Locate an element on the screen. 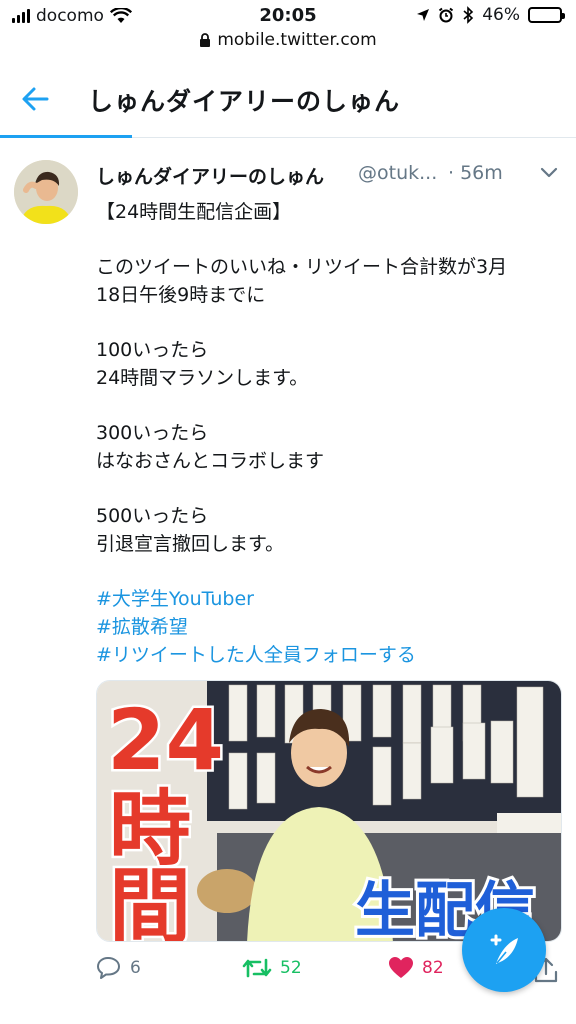  reply-count: 6 is located at coordinates (135, 968).